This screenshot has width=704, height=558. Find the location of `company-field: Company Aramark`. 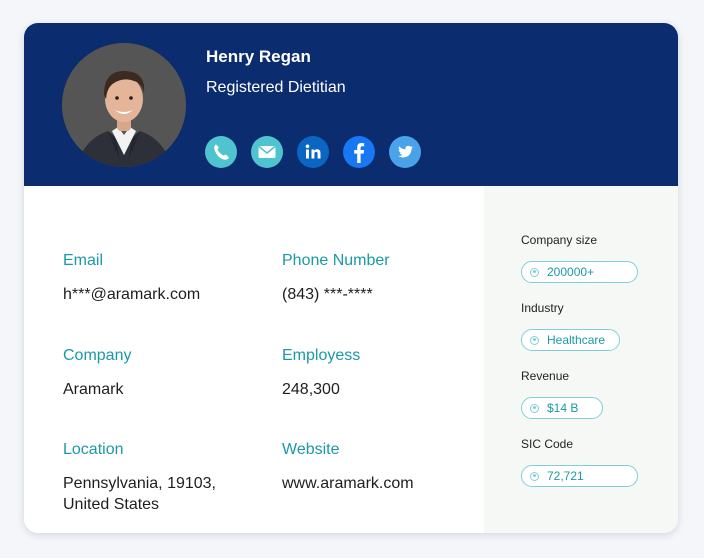

company-field: Company Aramark is located at coordinates (97, 373).